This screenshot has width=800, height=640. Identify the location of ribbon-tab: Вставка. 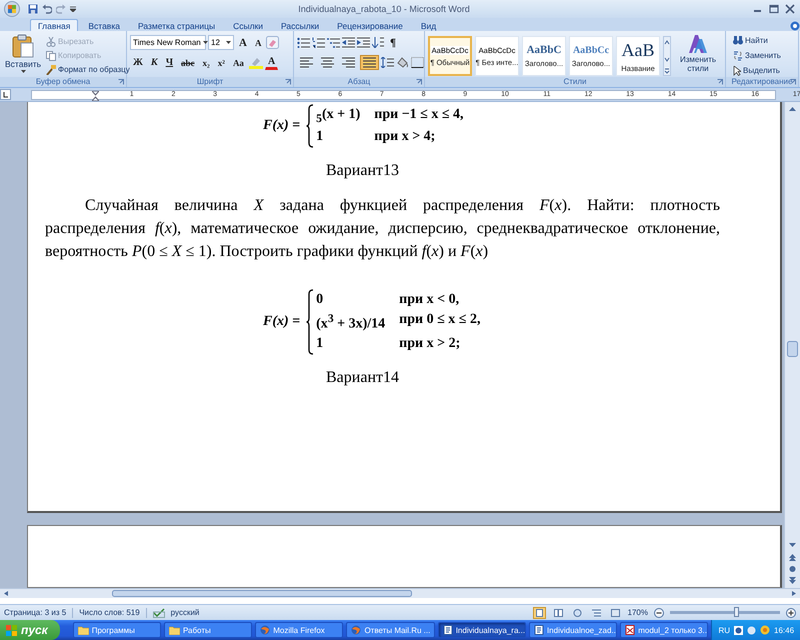
(104, 25).